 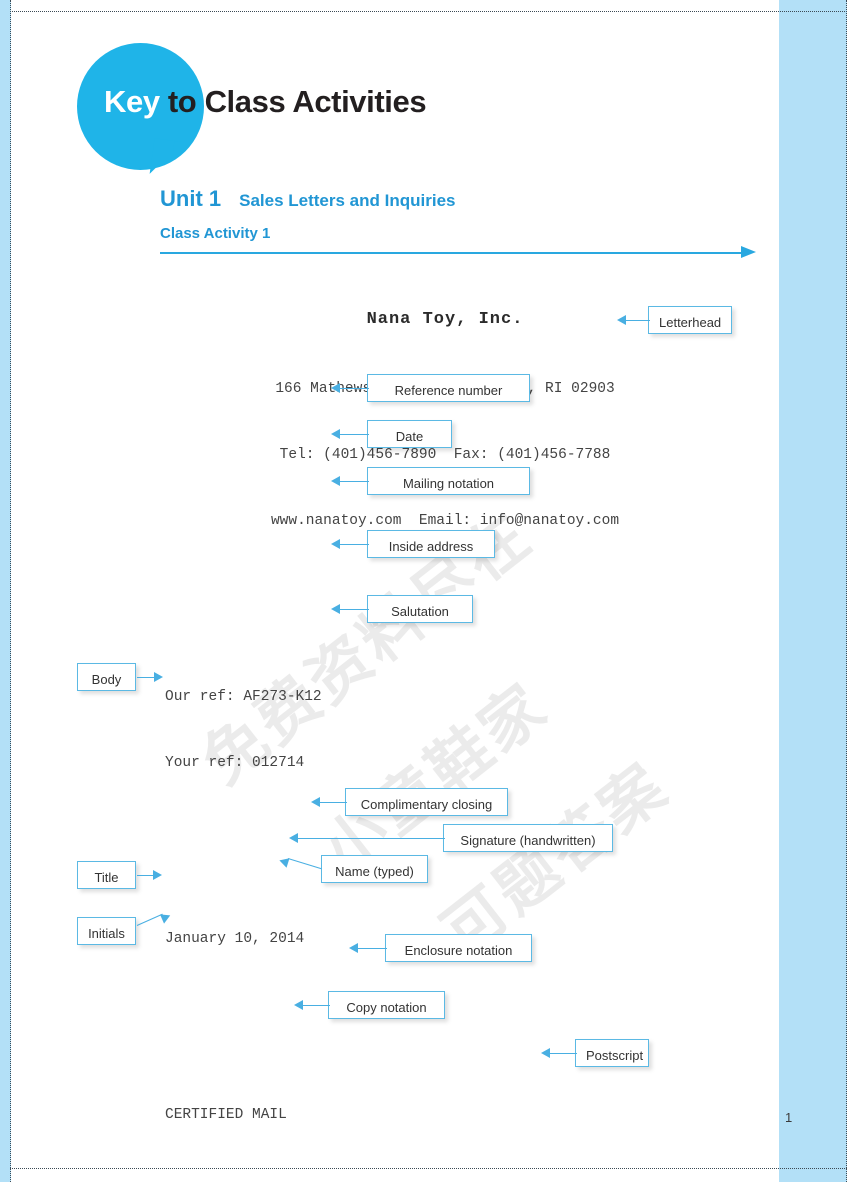 I want to click on callout-complimentary-closing: Complimentary closing, so click(x=426, y=802).